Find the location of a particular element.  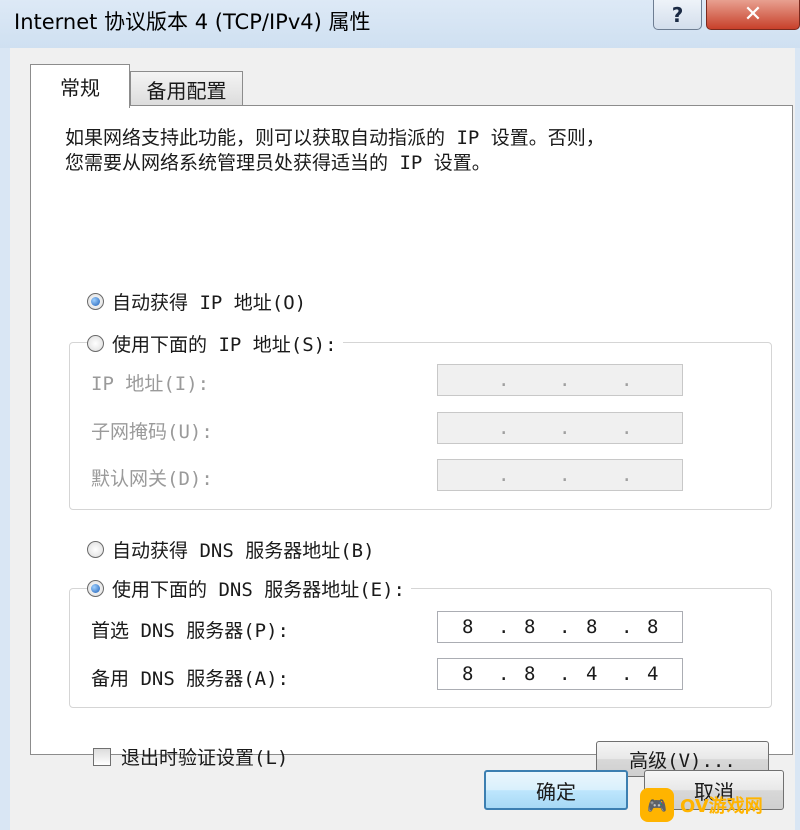

alternate-dns-octet-3: 4 is located at coordinates (591, 674).